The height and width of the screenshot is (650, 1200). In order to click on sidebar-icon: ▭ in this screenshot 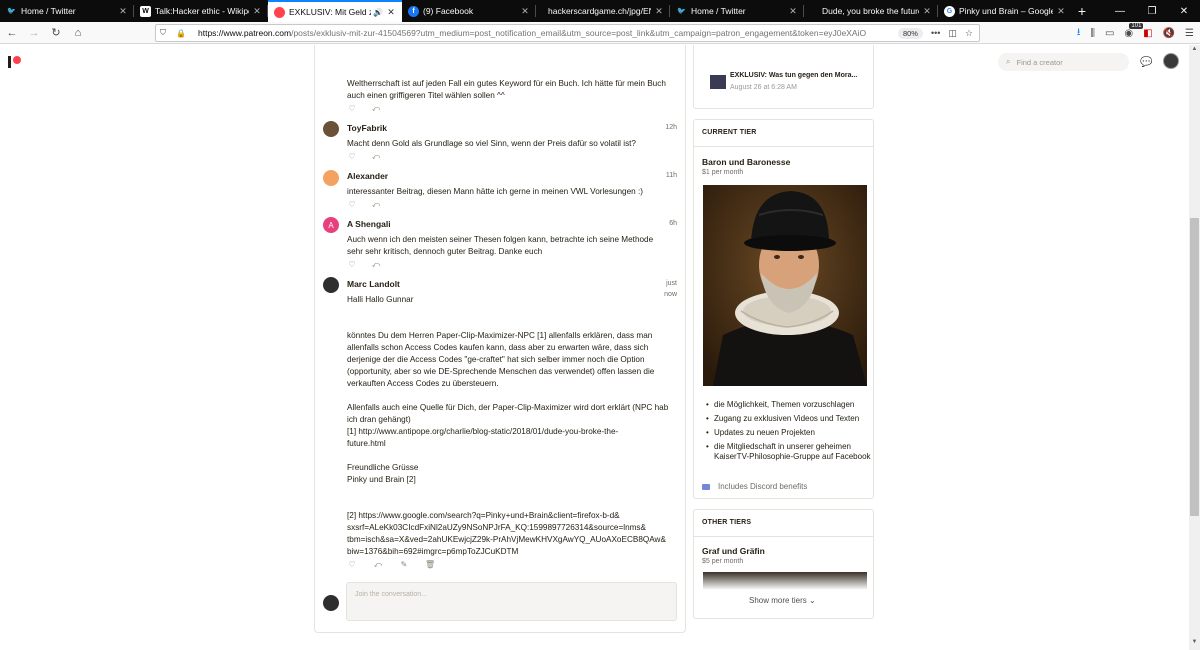, I will do `click(1109, 33)`.